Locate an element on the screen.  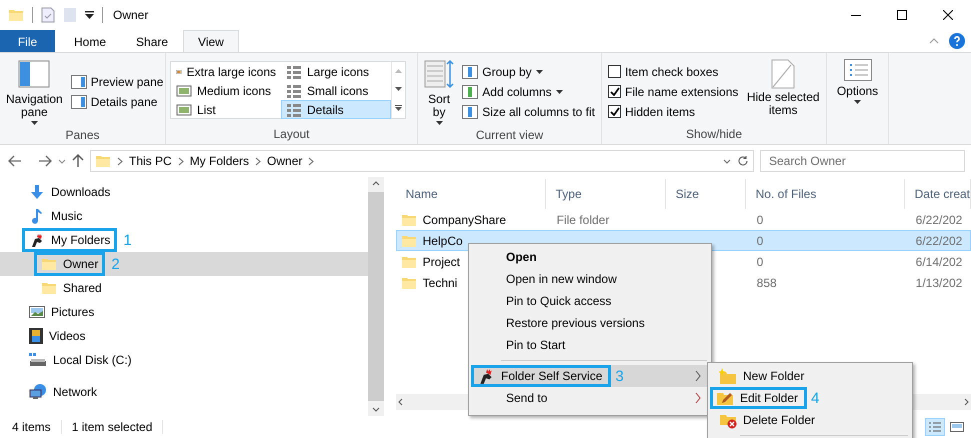
expand-gallery-icon is located at coordinates (398, 108).